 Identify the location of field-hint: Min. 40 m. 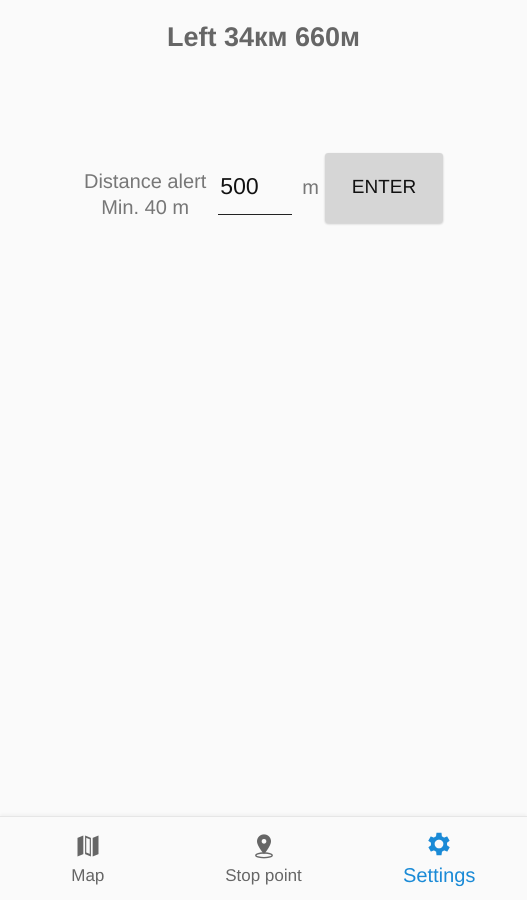
(145, 208).